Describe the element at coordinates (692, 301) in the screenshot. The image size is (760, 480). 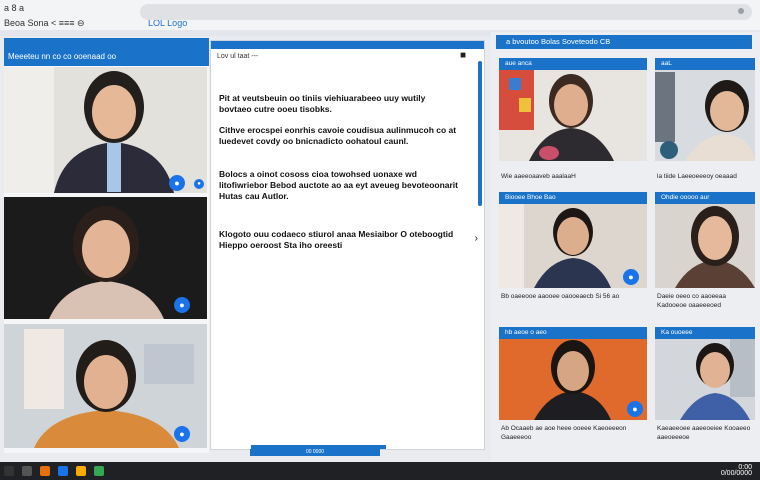
I see `gallery-caption-row2-right: Daeie oeeo co aaoeeaa Kadooeoe oaaeeeoed` at that location.